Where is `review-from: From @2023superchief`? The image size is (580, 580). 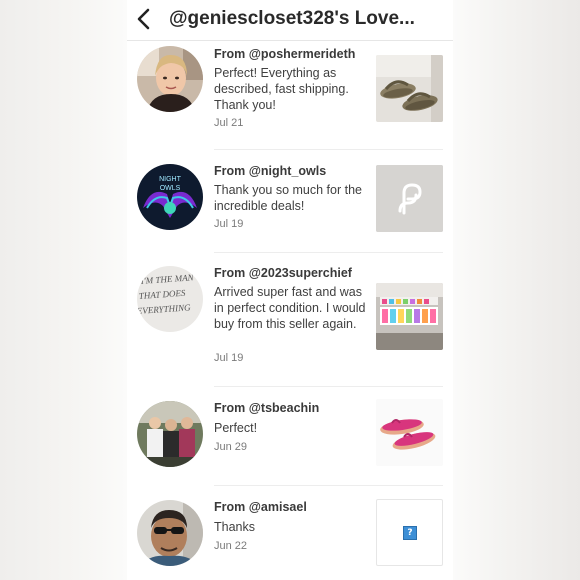 review-from: From @2023superchief is located at coordinates (283, 273).